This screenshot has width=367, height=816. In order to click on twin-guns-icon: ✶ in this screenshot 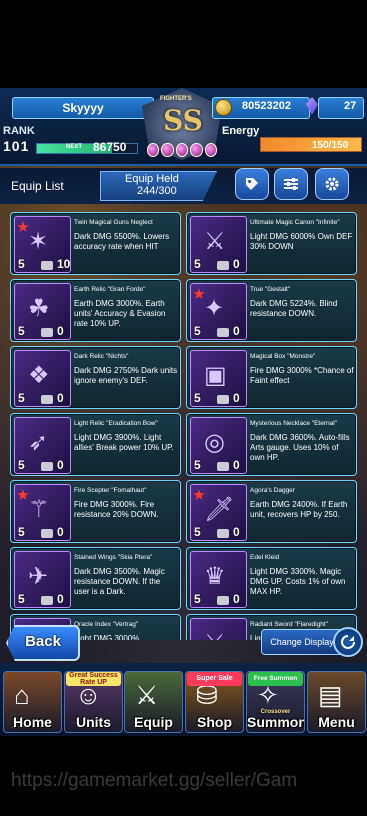, I will do `click(38, 241)`.